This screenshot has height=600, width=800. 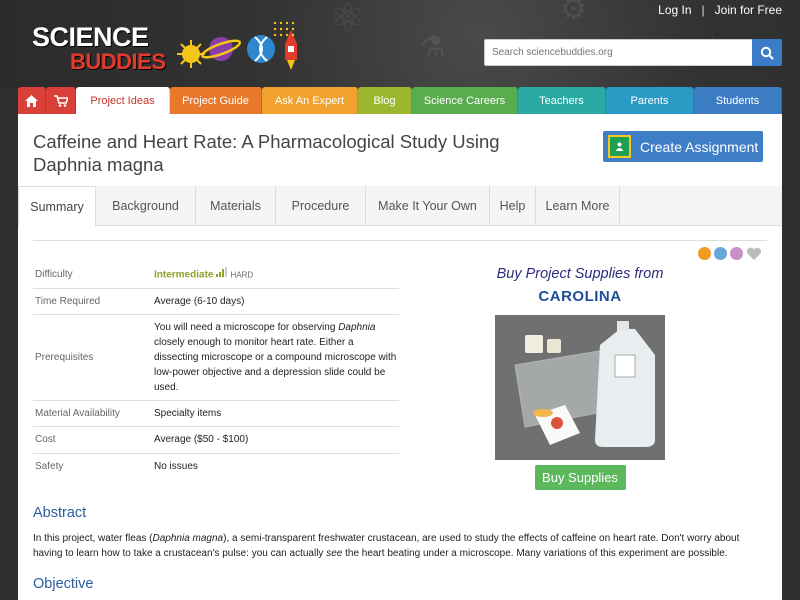 I want to click on search-bar, so click(x=633, y=52).